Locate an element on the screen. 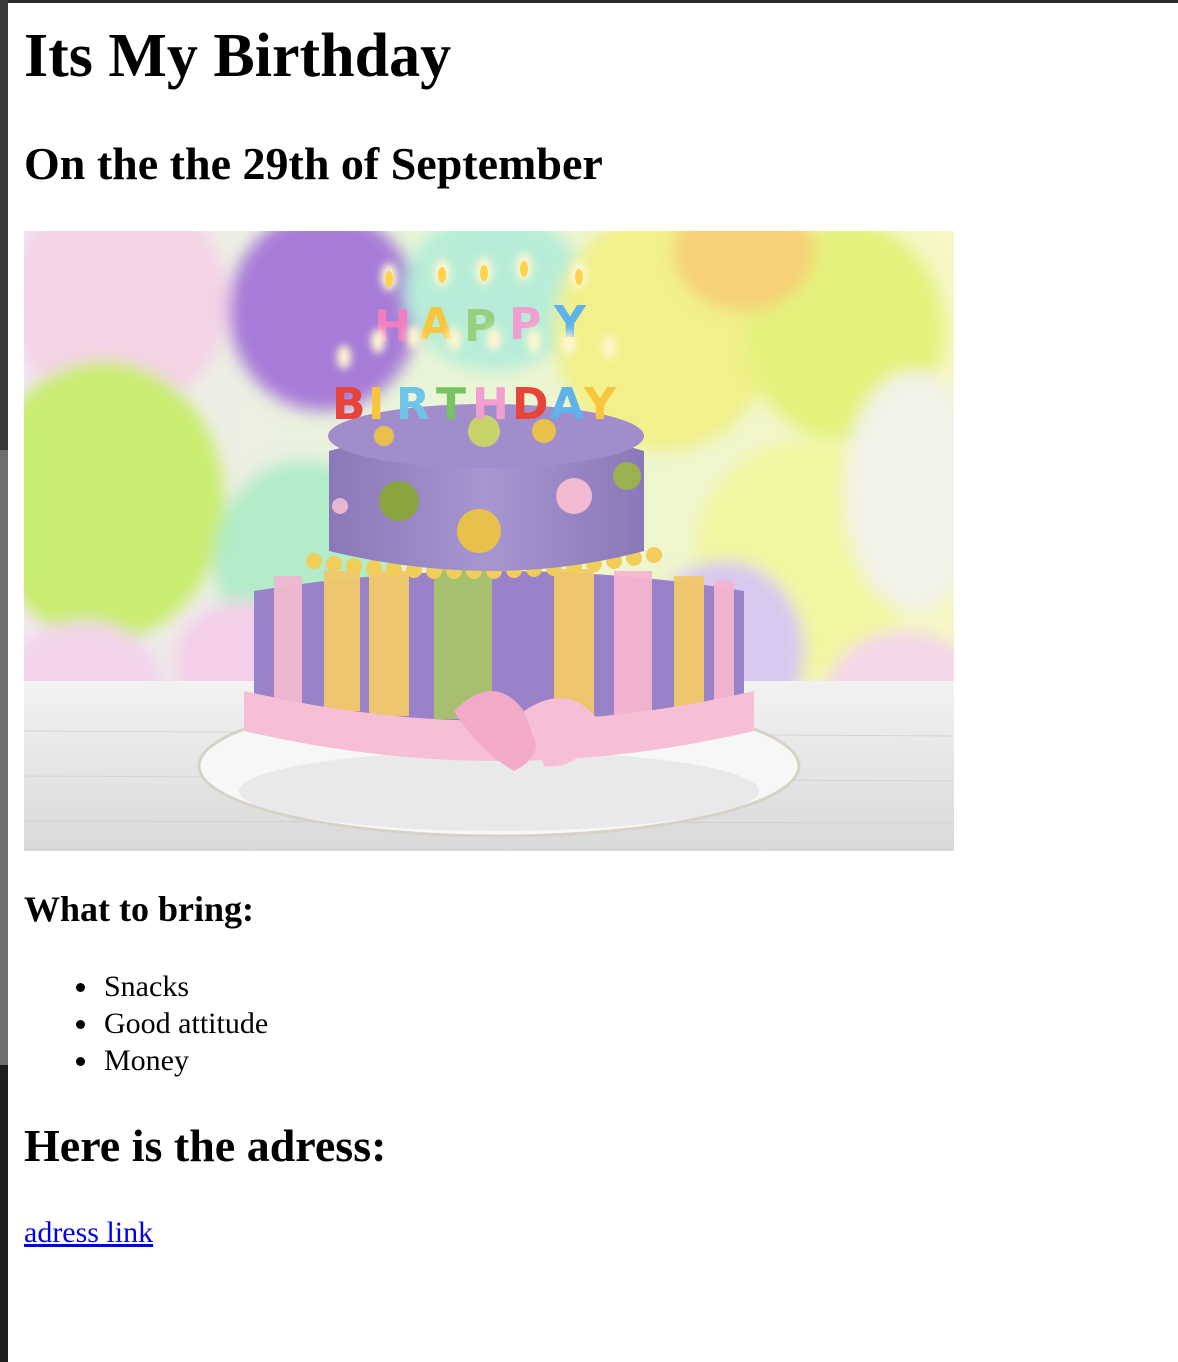  candle-letter: H is located at coordinates (490, 404).